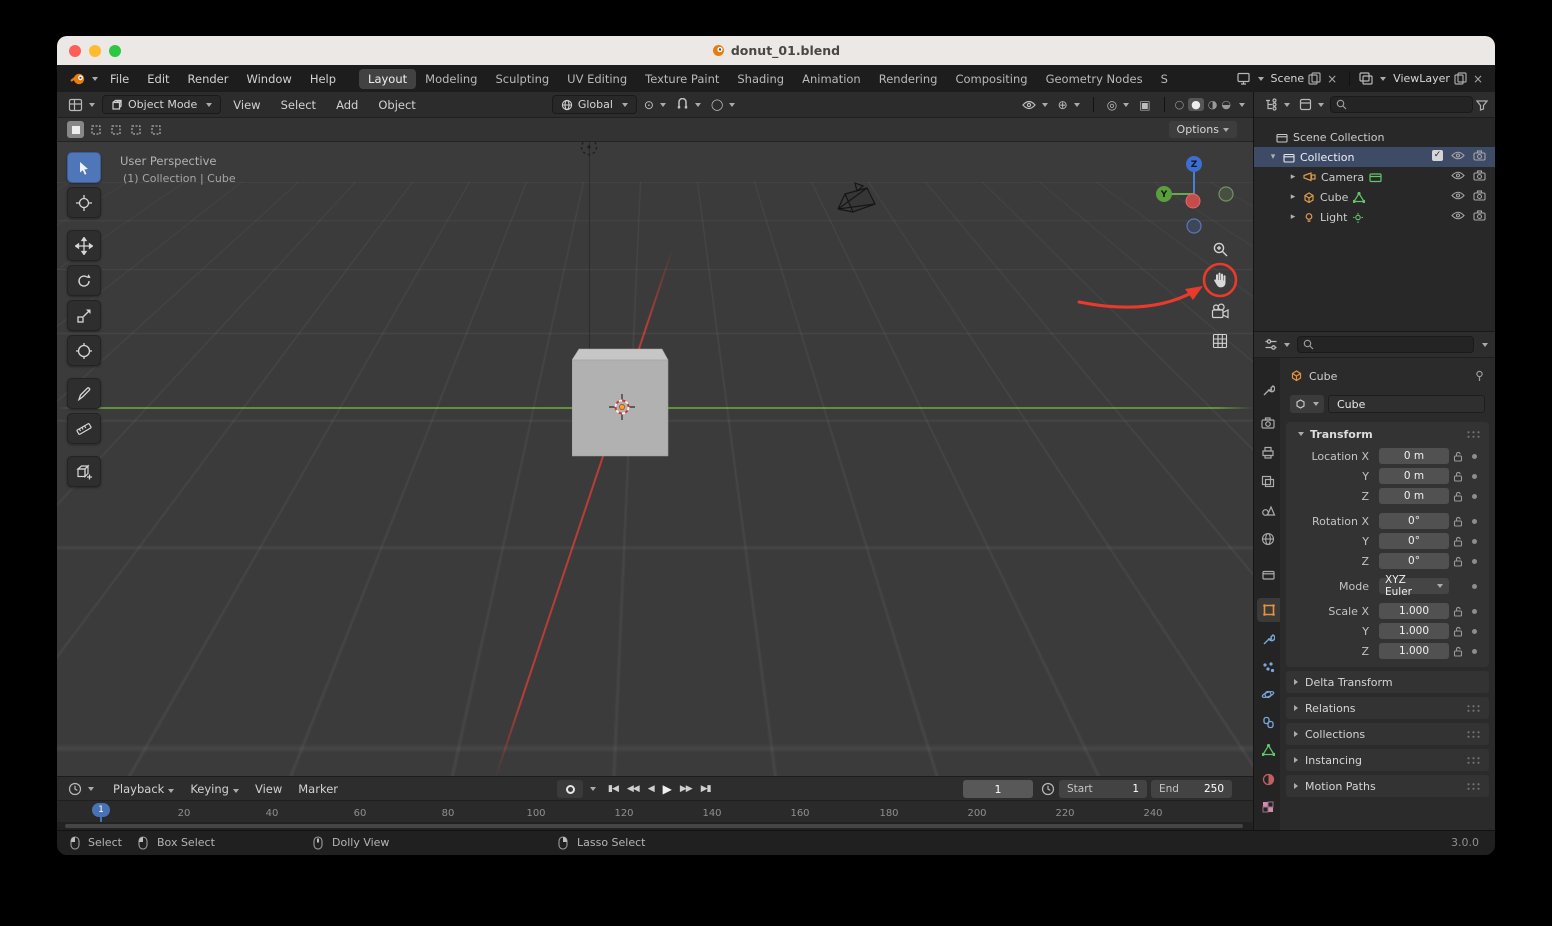 Image resolution: width=1552 pixels, height=926 pixels. What do you see at coordinates (1414, 651) in the screenshot?
I see `scale-z-field: 1.000` at bounding box center [1414, 651].